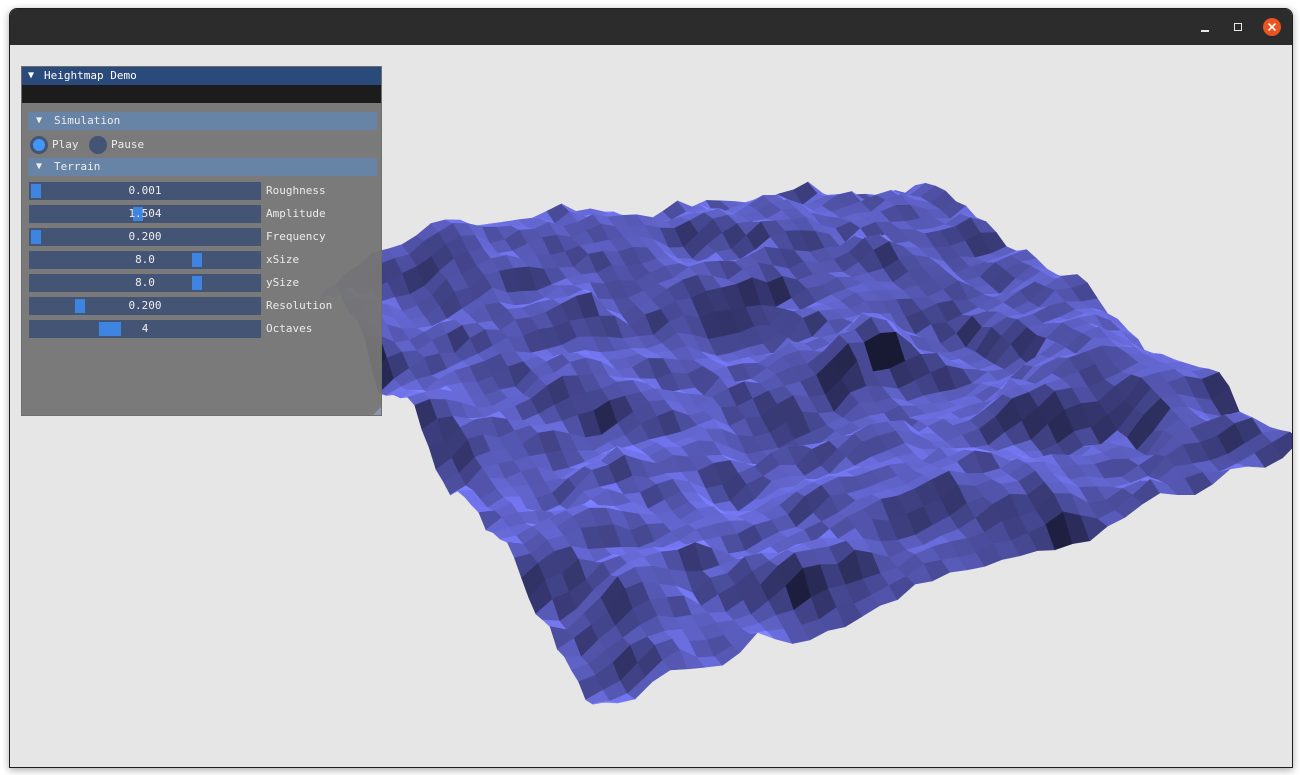 This screenshot has height=775, width=1300. I want to click on ysize-slider: 8.0, so click(145, 283).